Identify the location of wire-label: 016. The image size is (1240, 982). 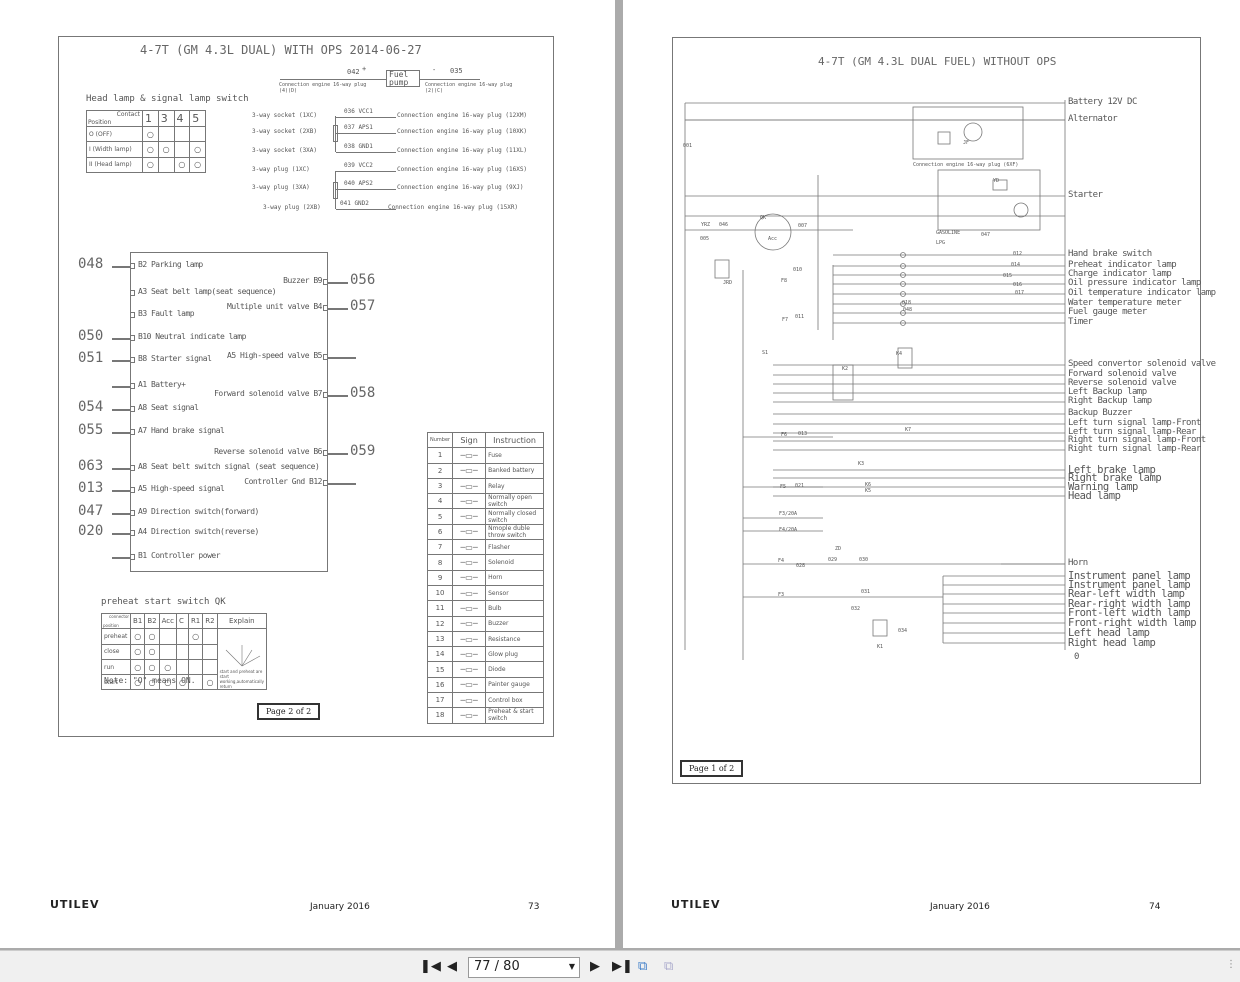
(1018, 285).